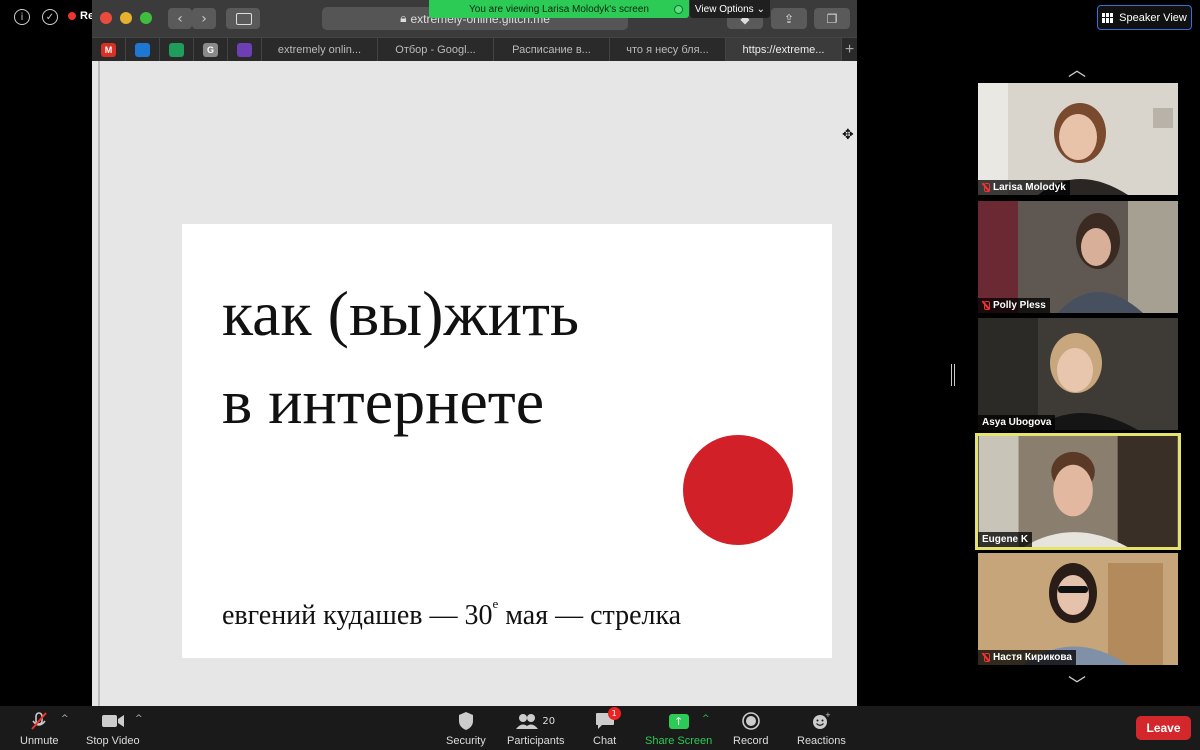 The height and width of the screenshot is (750, 1200). I want to click on zoom-window-icon, so click(146, 18).